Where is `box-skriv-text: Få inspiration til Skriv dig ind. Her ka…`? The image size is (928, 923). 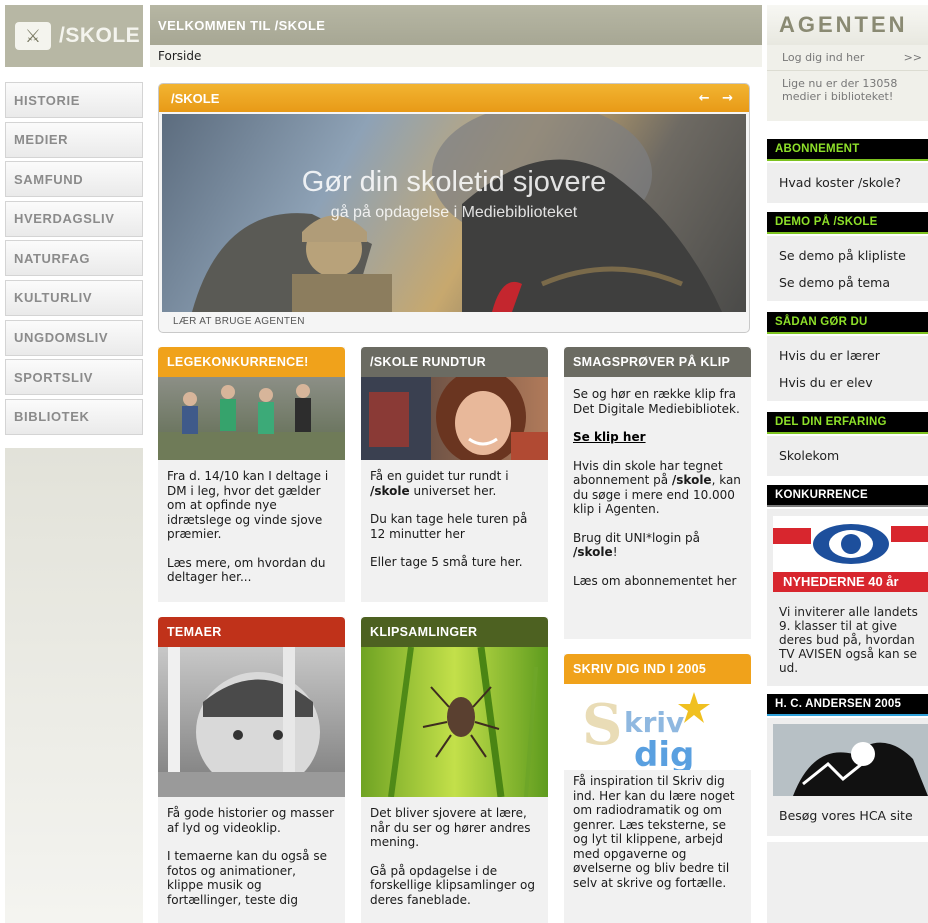 box-skriv-text: Få inspiration til Skriv dig ind. Her ka… is located at coordinates (657, 830).